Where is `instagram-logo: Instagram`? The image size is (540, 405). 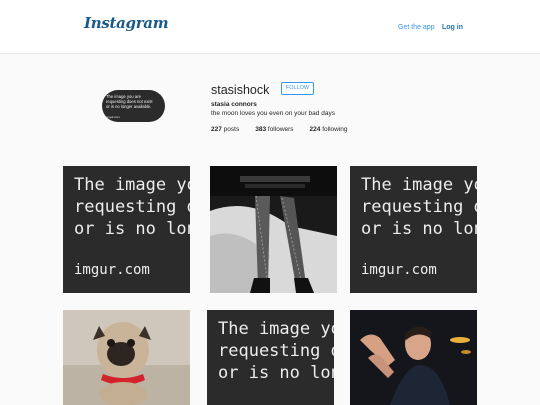 instagram-logo: Instagram is located at coordinates (126, 23).